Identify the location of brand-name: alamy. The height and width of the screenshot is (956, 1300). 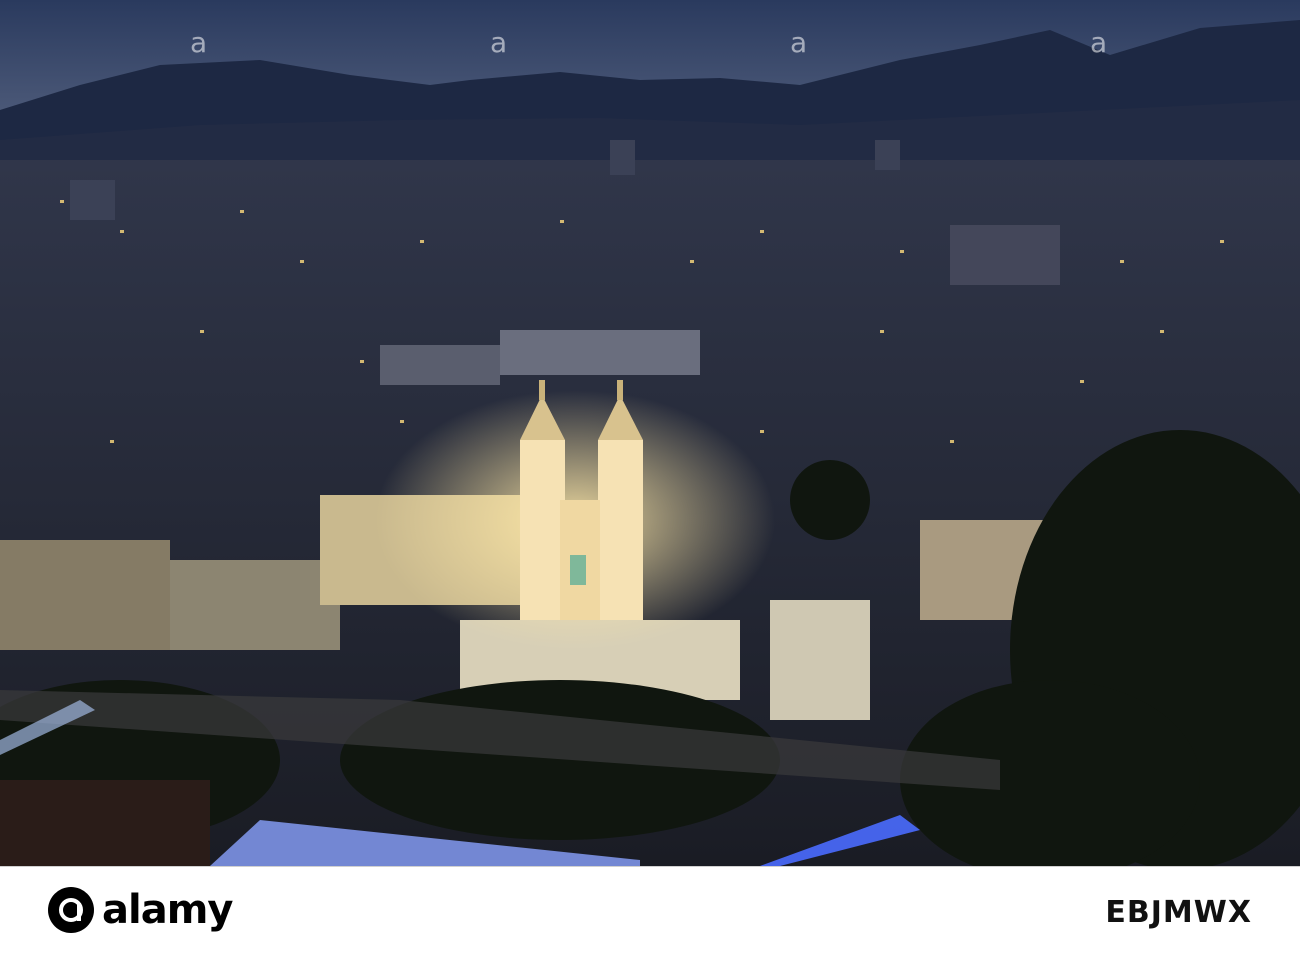
(167, 910).